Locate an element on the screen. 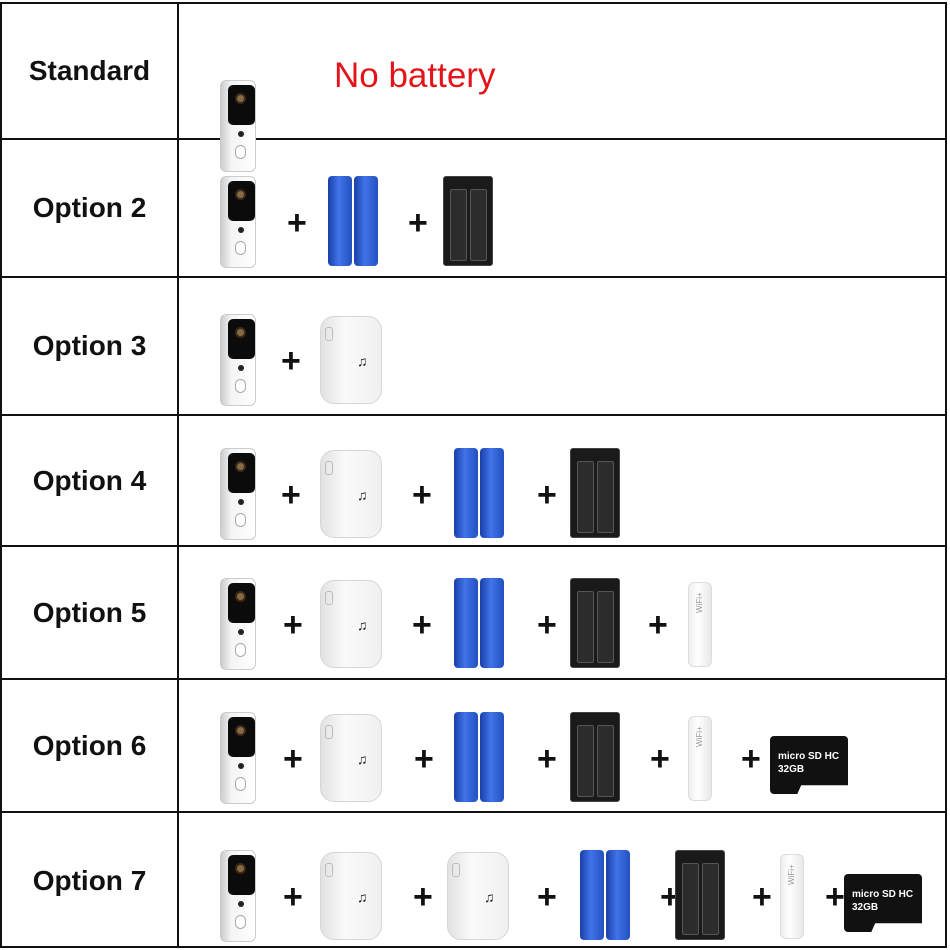 The width and height of the screenshot is (950, 950). option-label: Option 4 is located at coordinates (90, 480).